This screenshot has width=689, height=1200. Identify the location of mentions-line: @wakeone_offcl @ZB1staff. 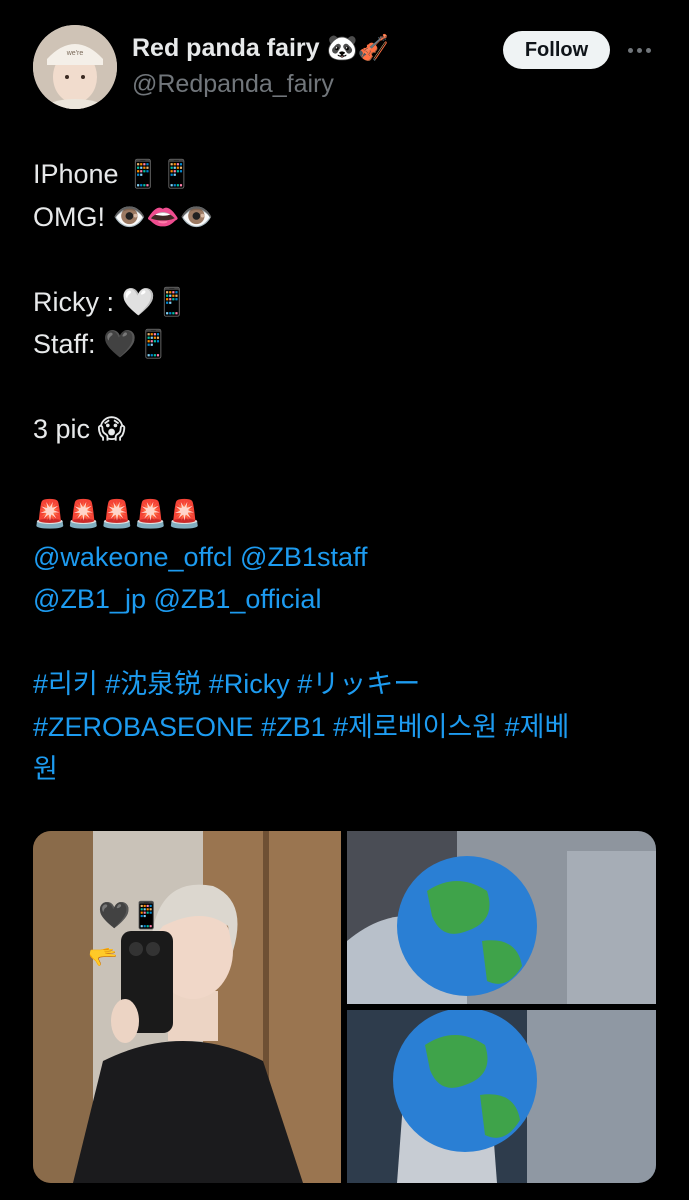
(348, 557).